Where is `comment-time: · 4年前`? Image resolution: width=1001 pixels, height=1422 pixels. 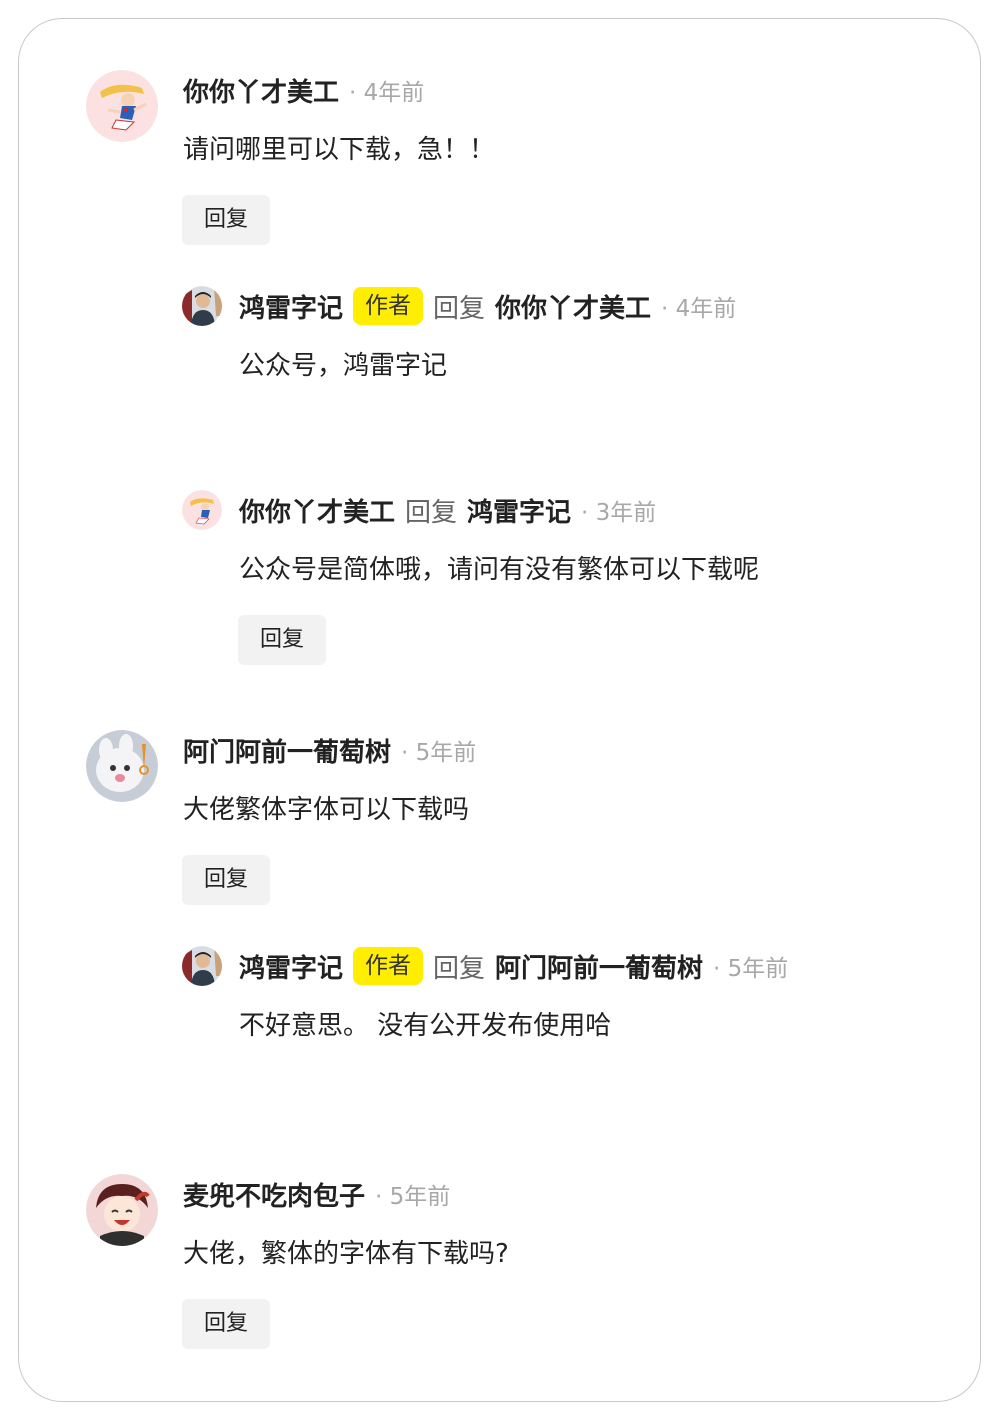
comment-time: · 4年前 is located at coordinates (387, 93).